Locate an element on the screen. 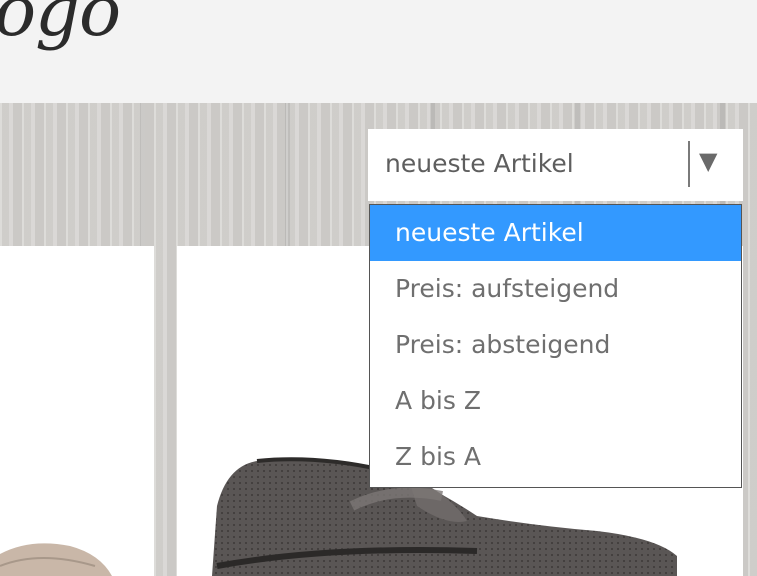 This screenshot has width=757, height=576. sort-option-price-desc: Preis: absteigend is located at coordinates (555, 345).